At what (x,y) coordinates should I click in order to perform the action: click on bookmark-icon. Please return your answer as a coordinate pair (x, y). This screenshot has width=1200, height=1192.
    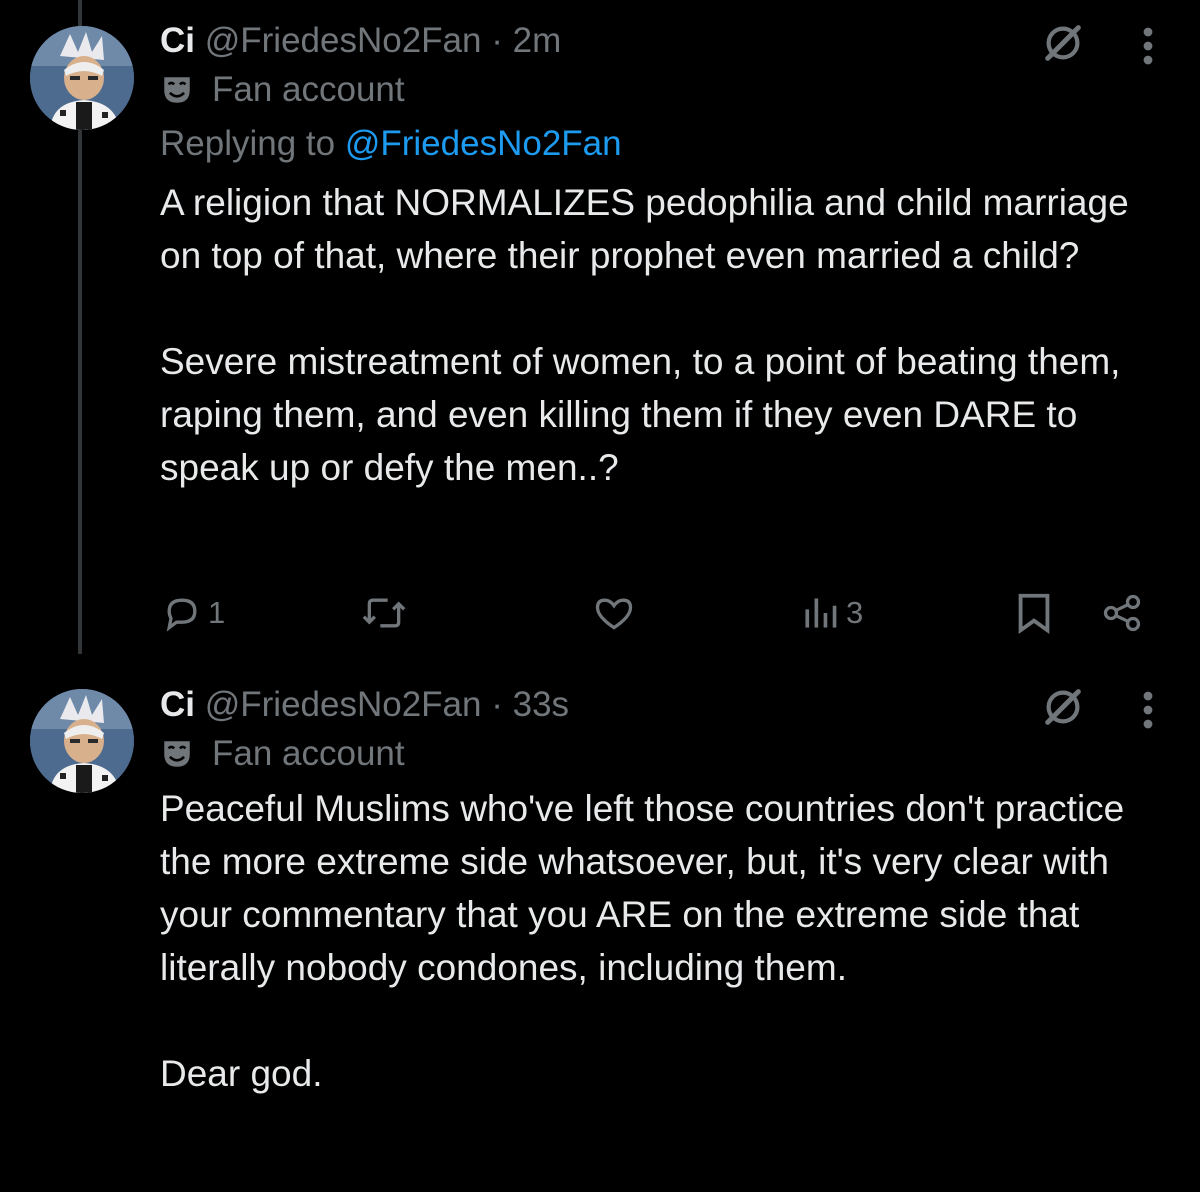
    Looking at the image, I should click on (1034, 613).